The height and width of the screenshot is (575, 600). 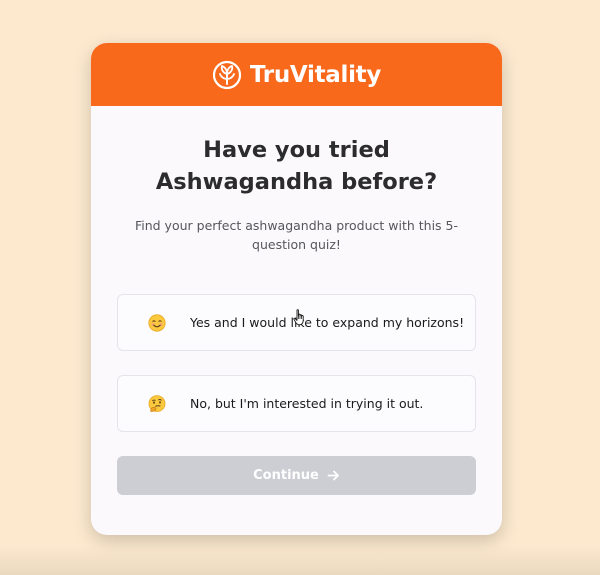 I want to click on smiling-face-emoji-icon, so click(x=157, y=322).